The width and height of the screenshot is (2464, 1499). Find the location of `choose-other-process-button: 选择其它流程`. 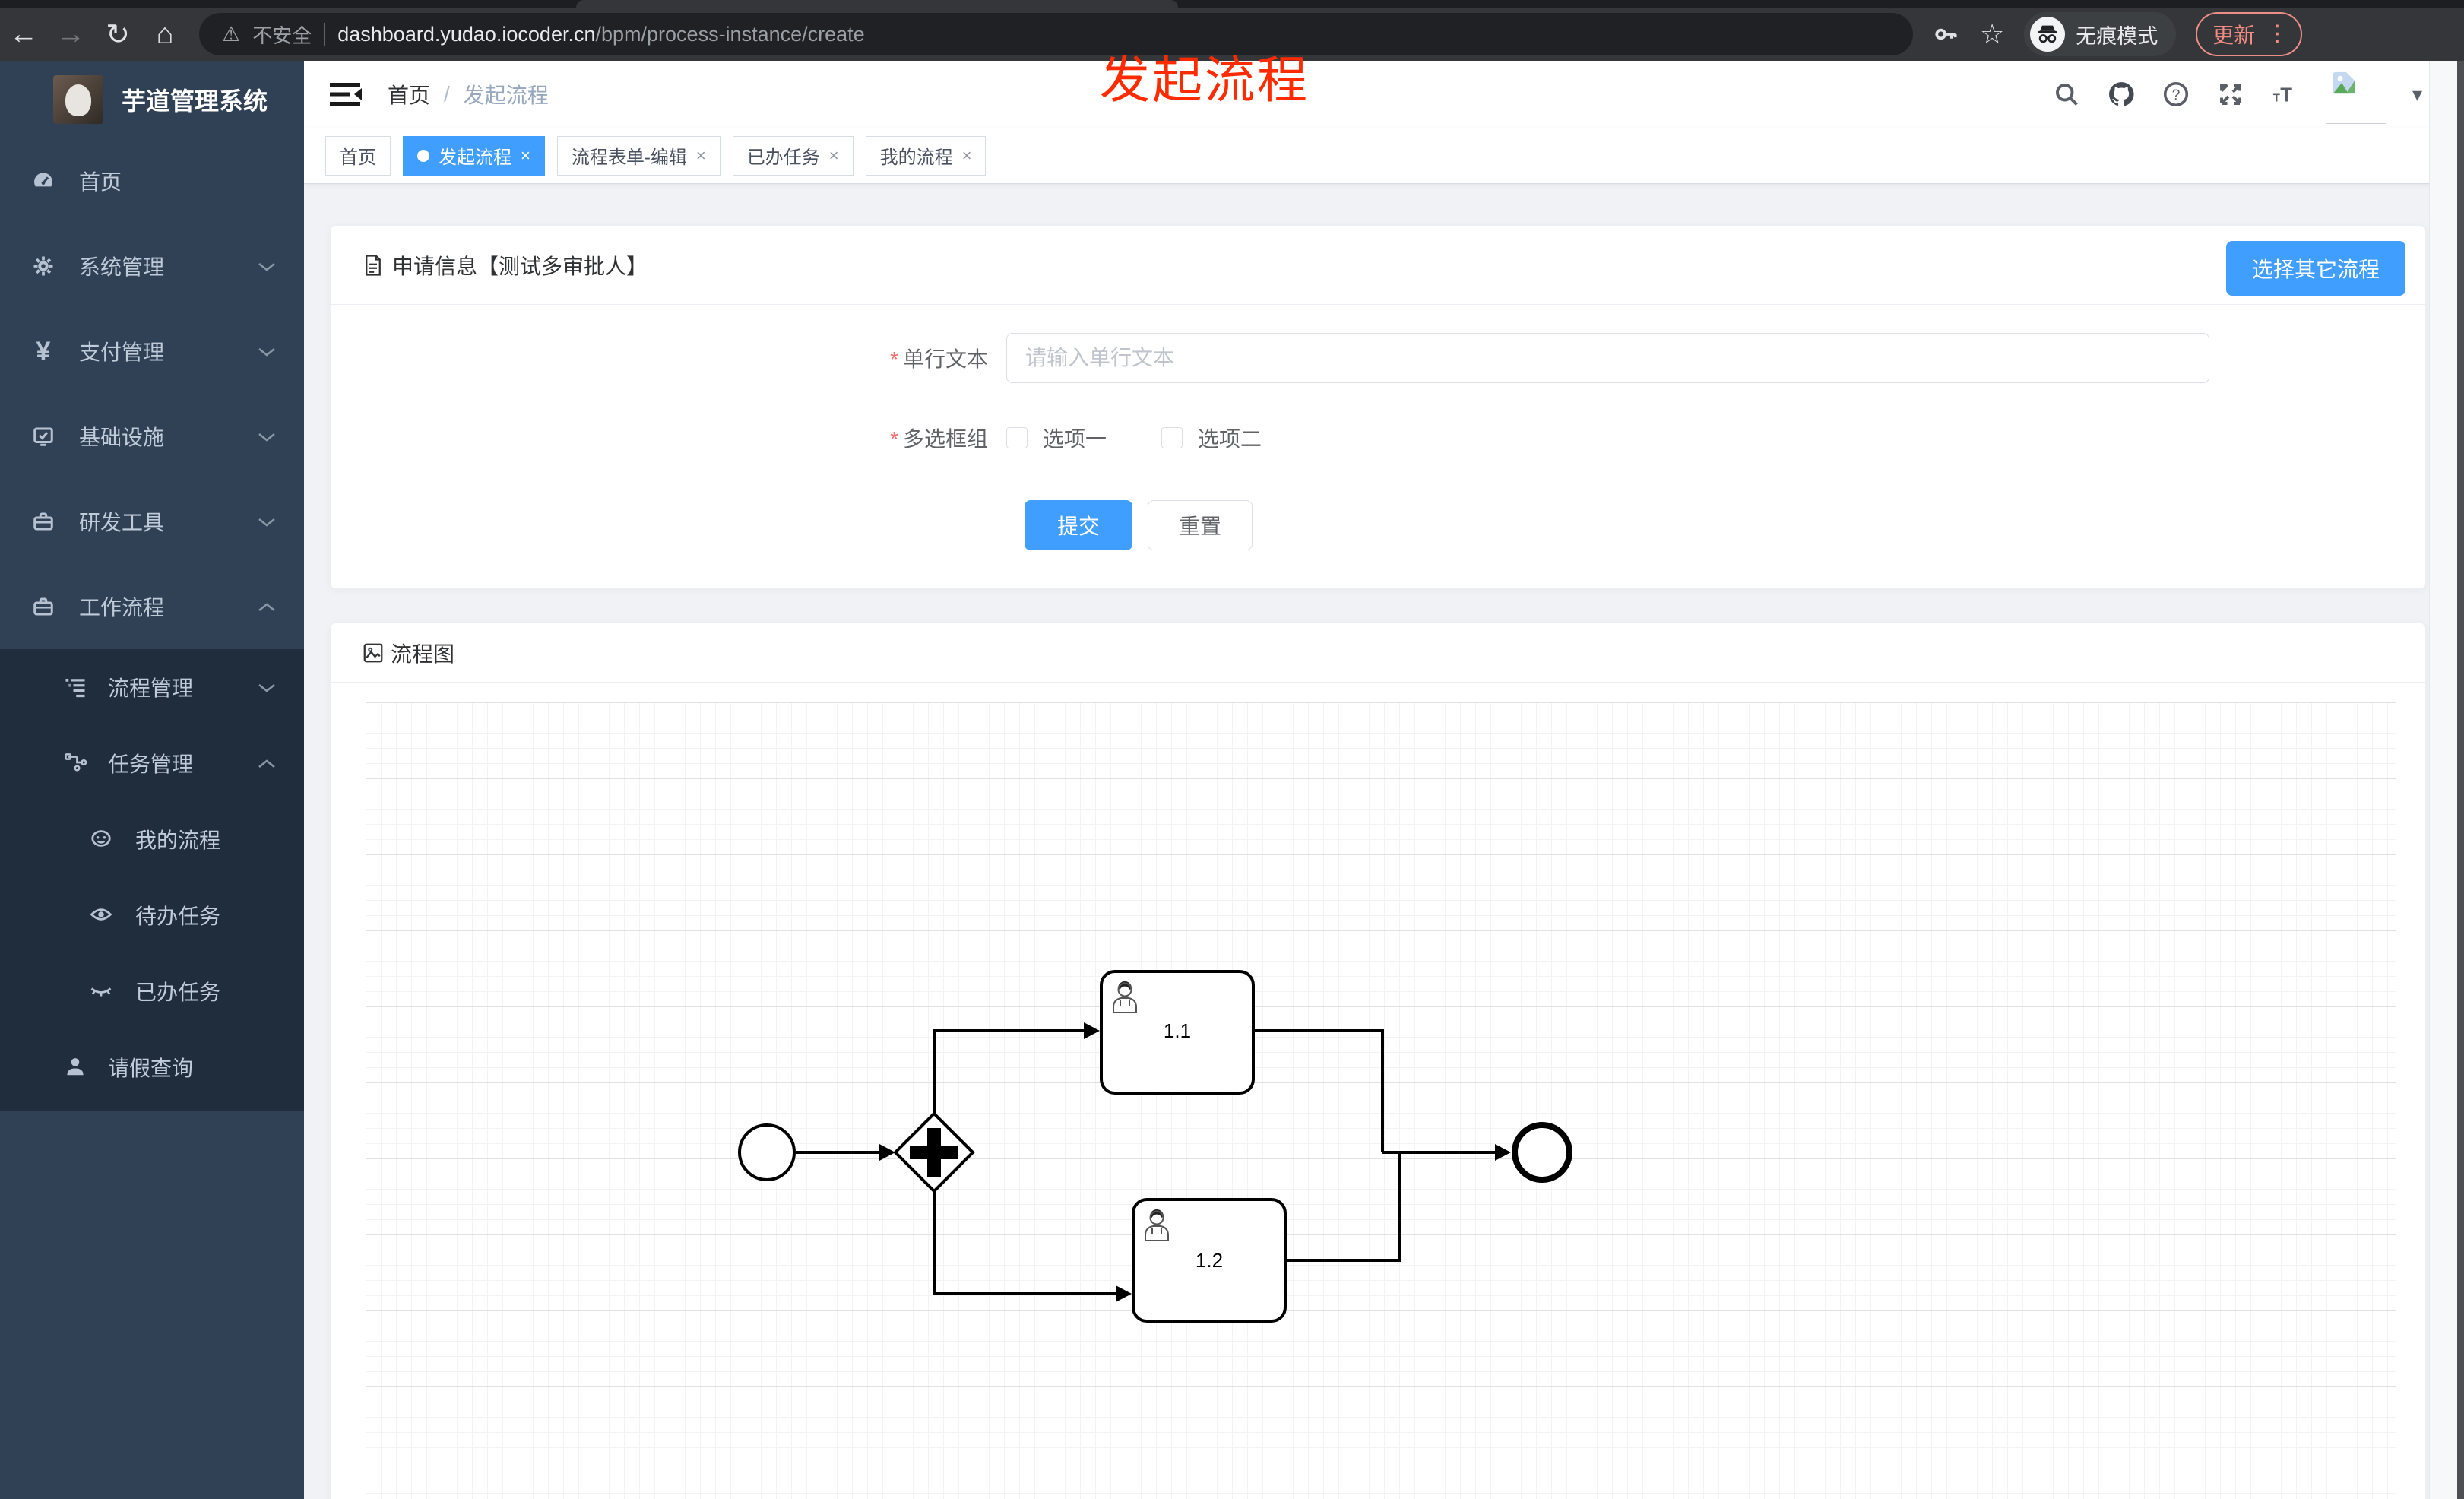

choose-other-process-button: 选择其它流程 is located at coordinates (2315, 268).